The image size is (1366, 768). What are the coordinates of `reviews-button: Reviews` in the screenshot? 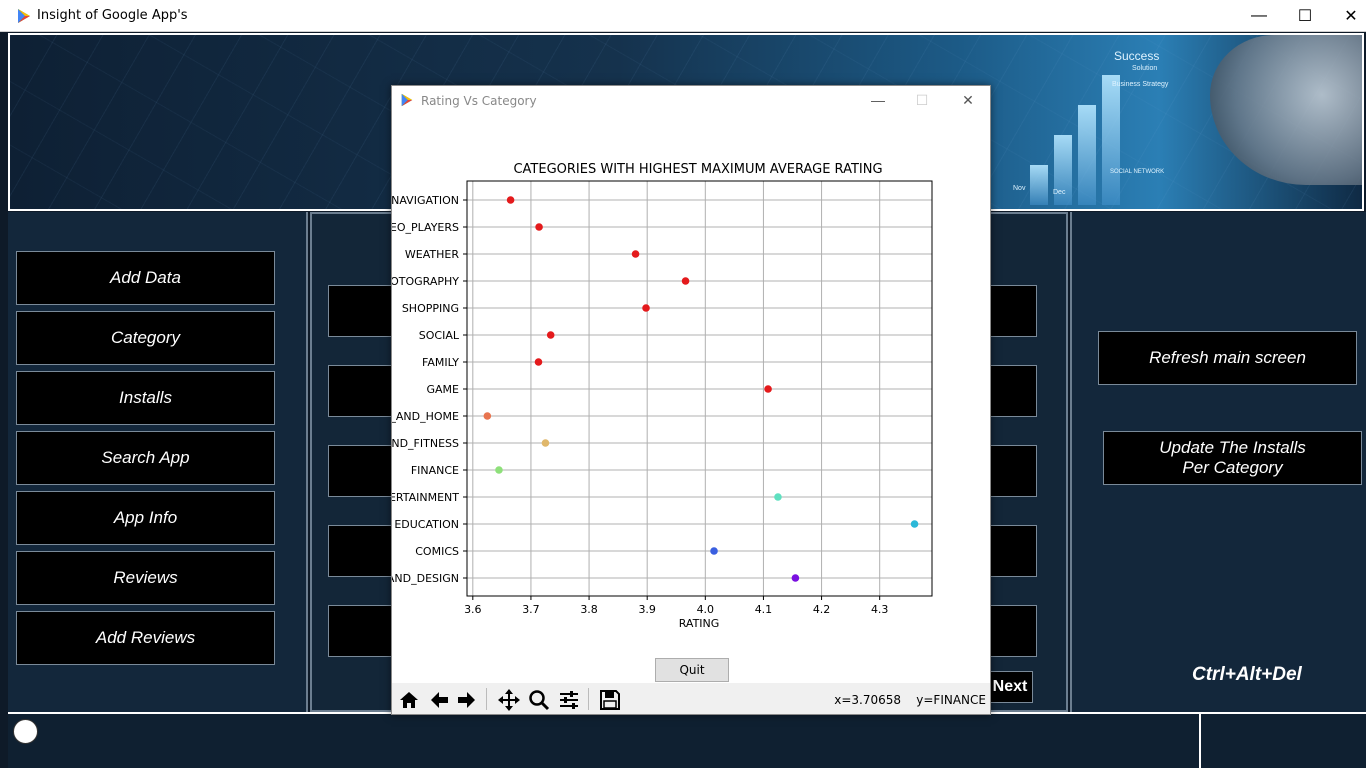 It's located at (145, 578).